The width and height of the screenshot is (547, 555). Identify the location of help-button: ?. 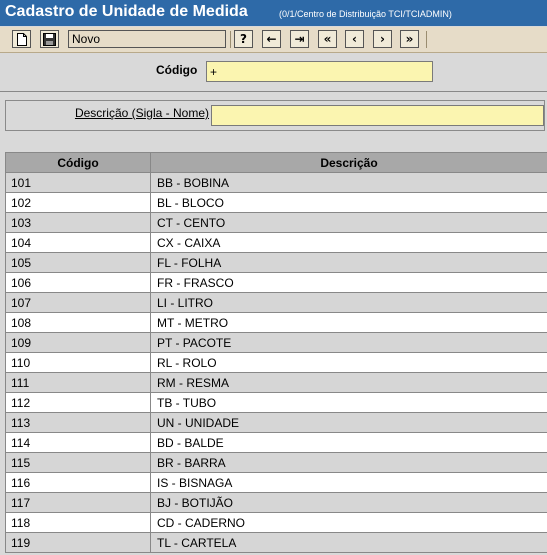
(243, 39).